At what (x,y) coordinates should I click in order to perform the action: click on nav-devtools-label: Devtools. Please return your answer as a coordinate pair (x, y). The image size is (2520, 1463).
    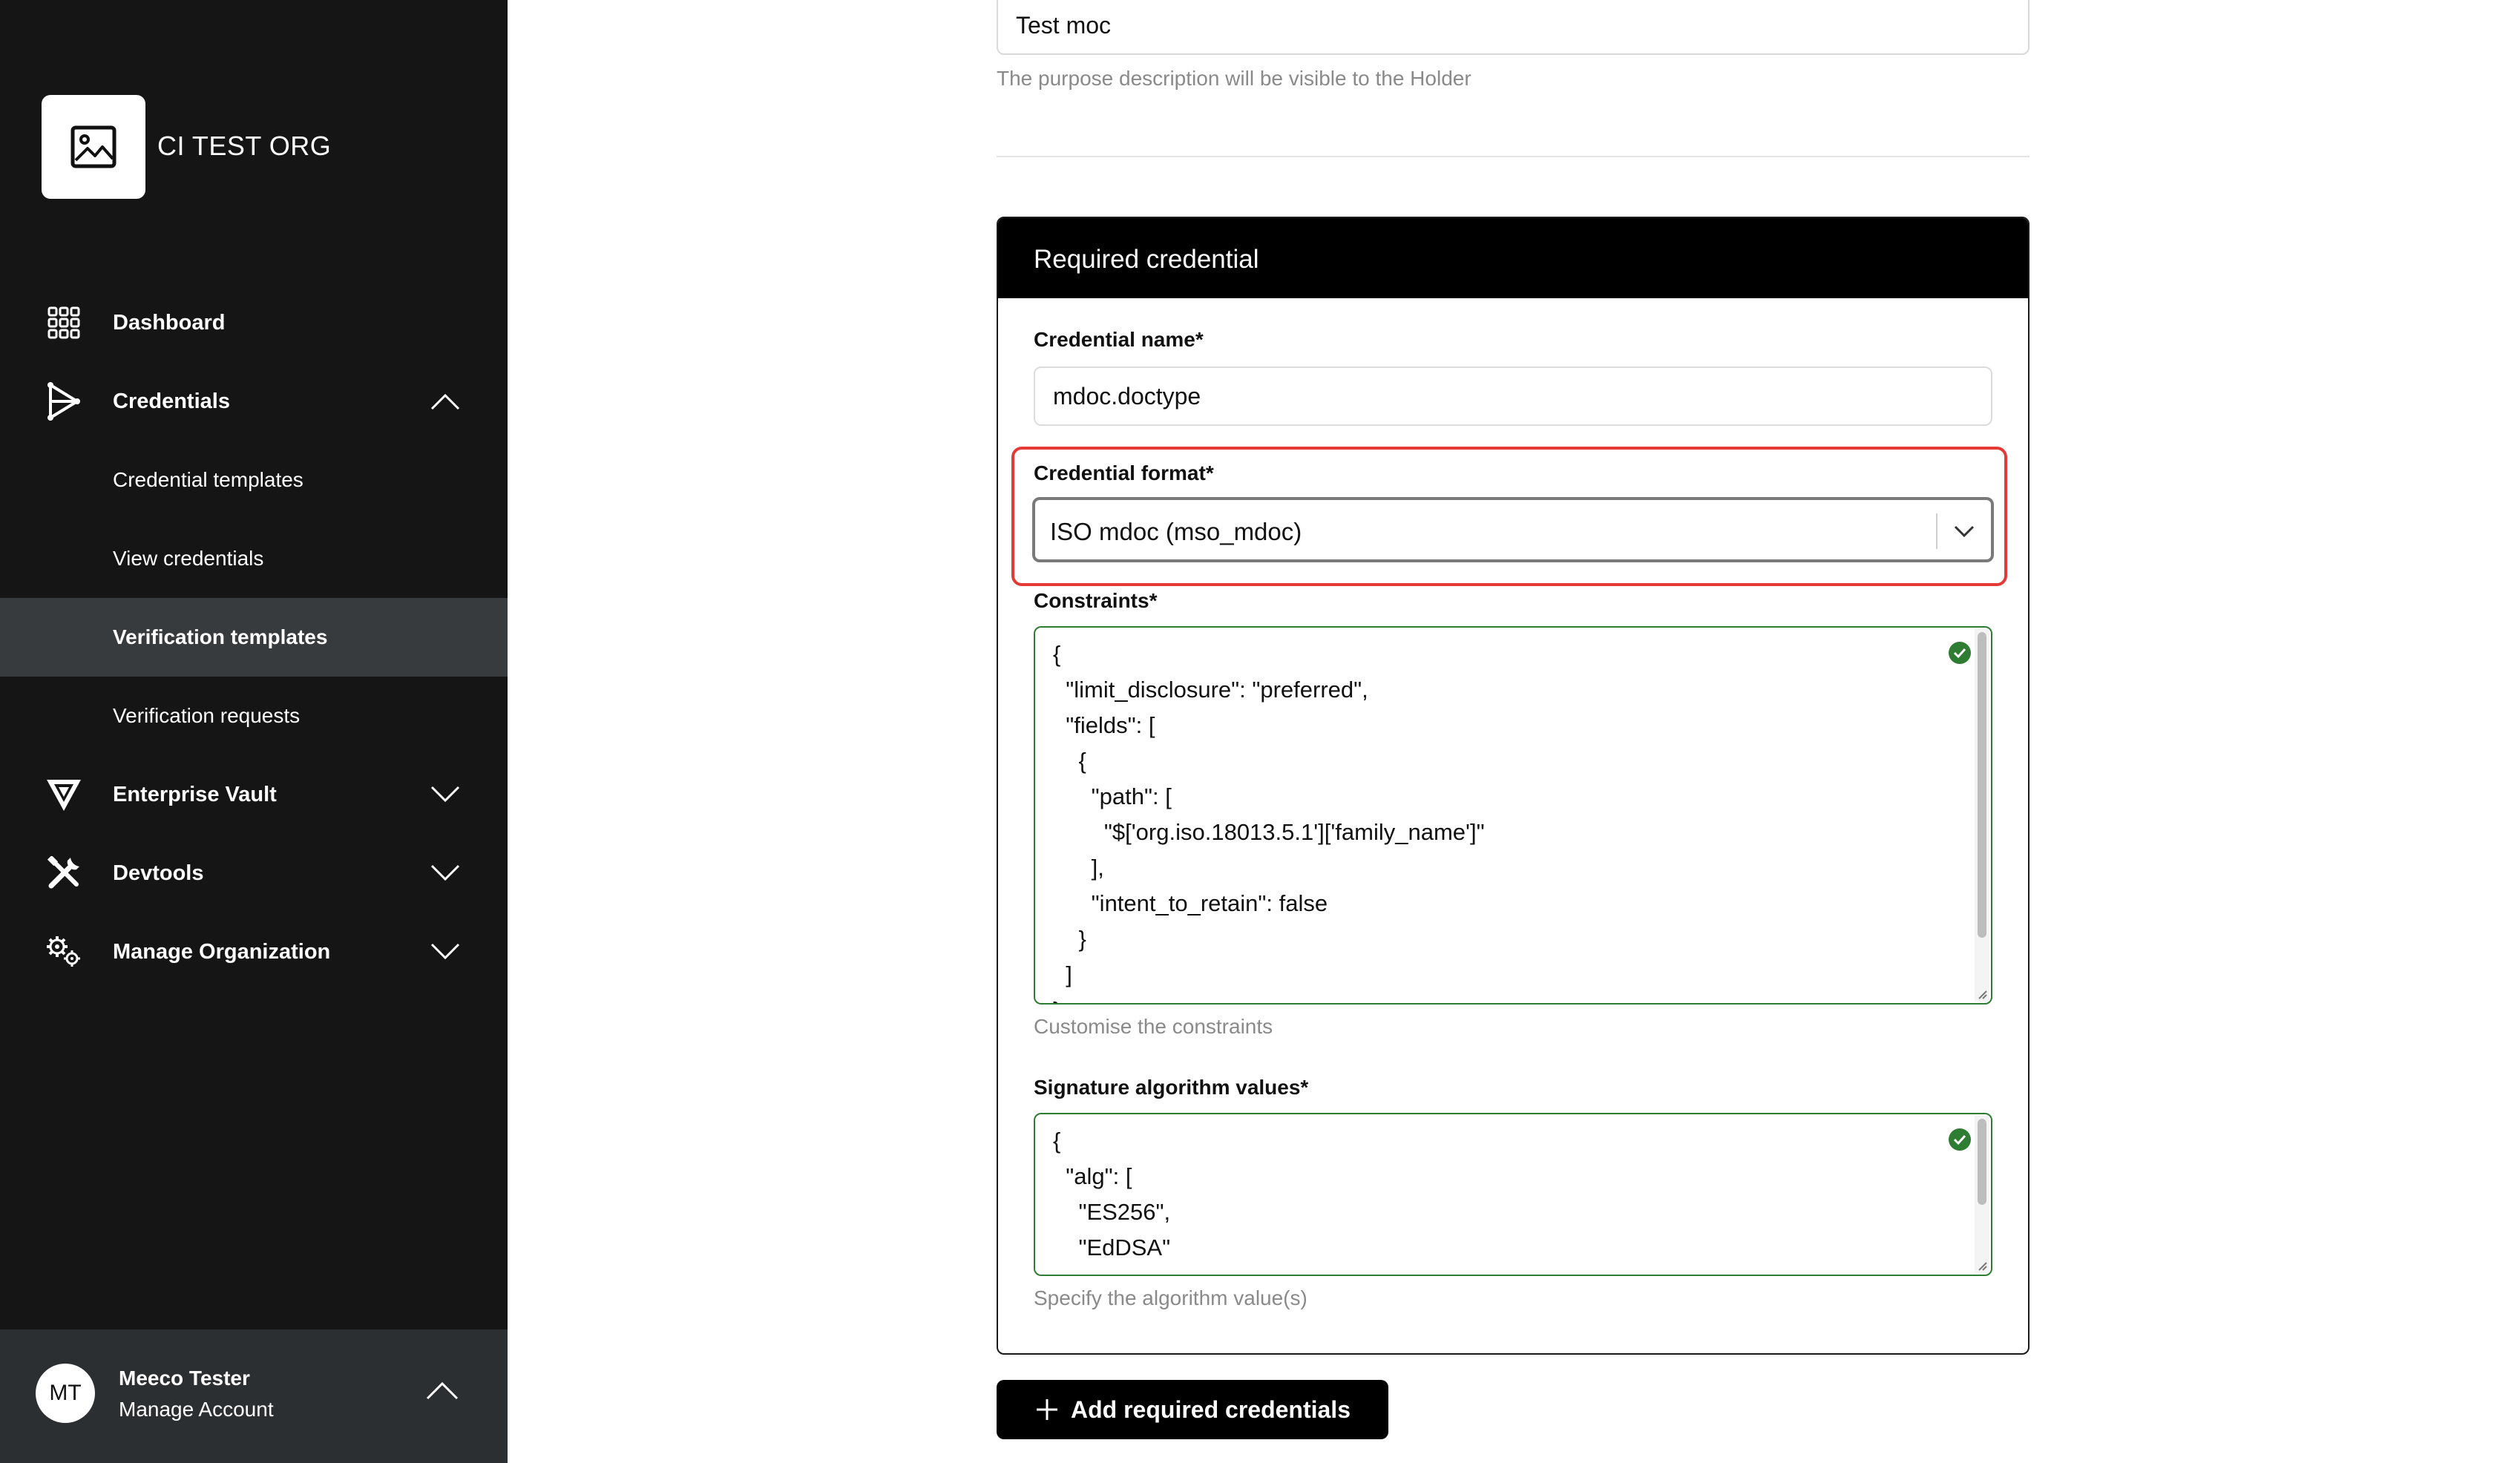
    Looking at the image, I should click on (159, 873).